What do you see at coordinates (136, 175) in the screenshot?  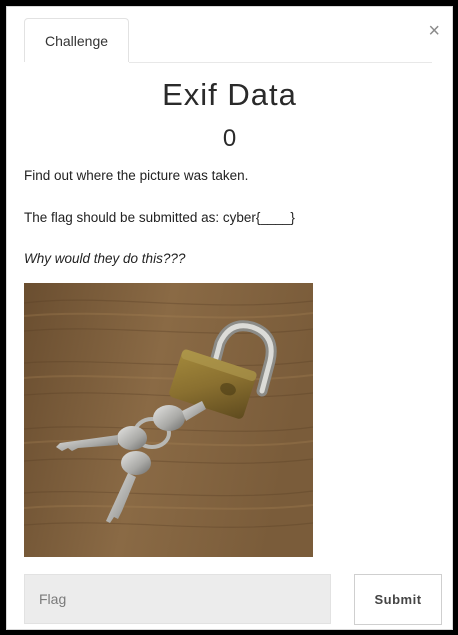 I see `challenge-description-line-1: Find out where the picture was taken.` at bounding box center [136, 175].